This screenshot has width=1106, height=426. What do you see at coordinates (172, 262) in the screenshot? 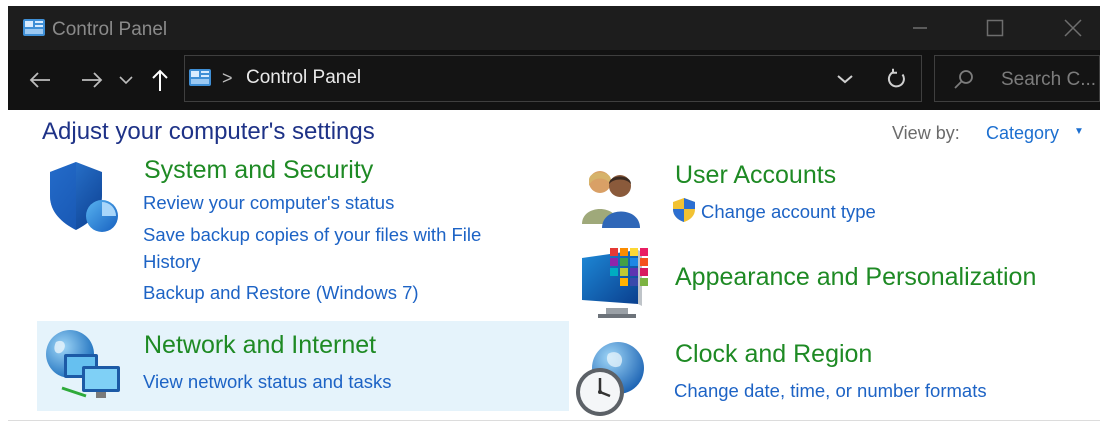
I see `link-save-backup-copies-cont: History` at bounding box center [172, 262].